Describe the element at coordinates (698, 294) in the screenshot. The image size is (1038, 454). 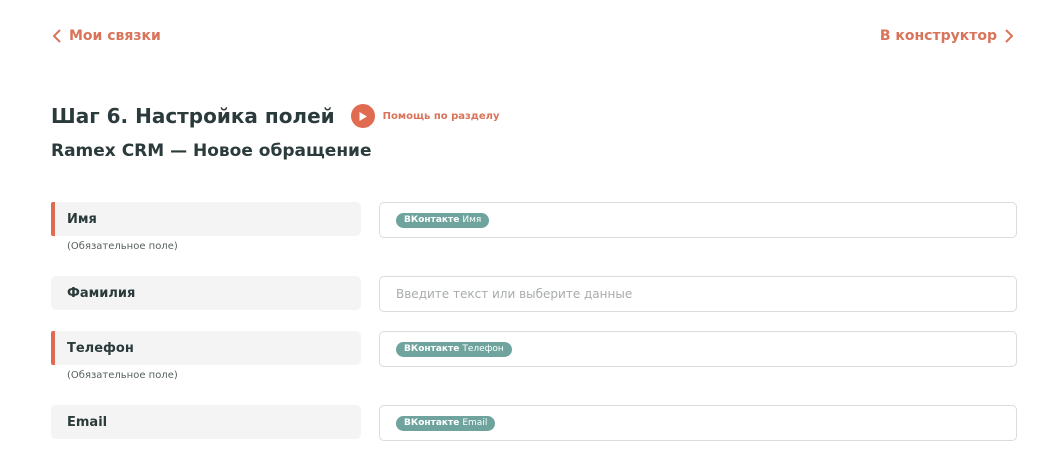
I see `last-name-input: Введите текст или выберите данные` at that location.